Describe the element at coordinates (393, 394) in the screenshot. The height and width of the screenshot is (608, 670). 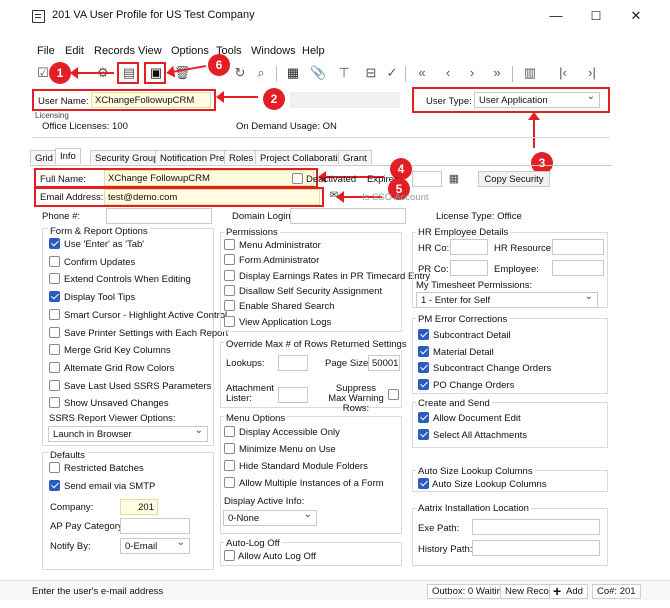
I see `suppress-max-checkbox` at that location.